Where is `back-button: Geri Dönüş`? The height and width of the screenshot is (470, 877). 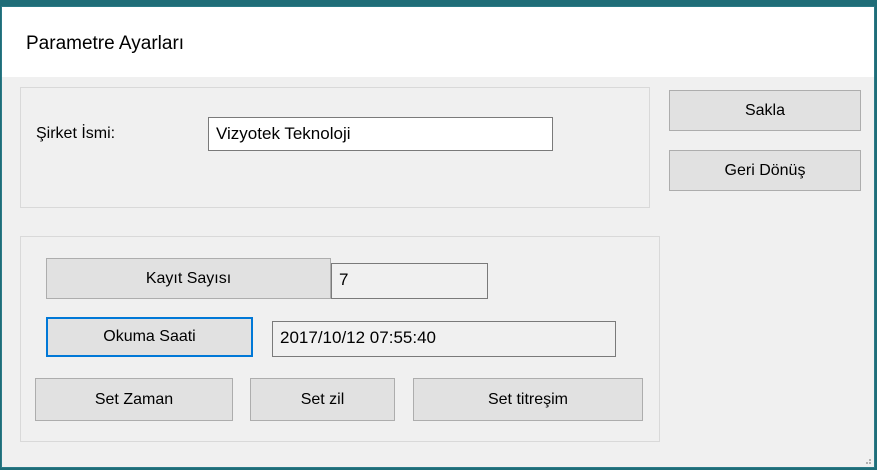 back-button: Geri Dönüş is located at coordinates (765, 170).